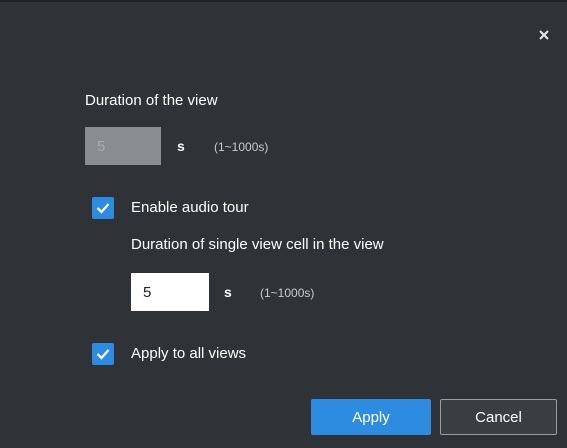 The height and width of the screenshot is (448, 567). I want to click on apply-button: Apply, so click(371, 417).